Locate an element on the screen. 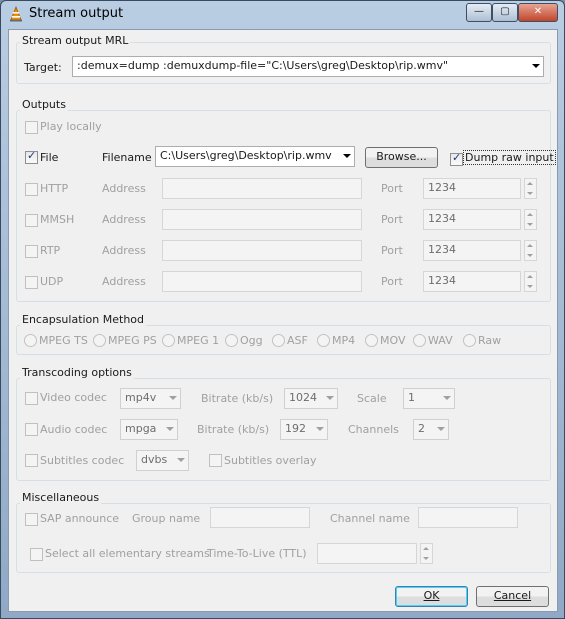  rtp-checkbox is located at coordinates (31, 251).